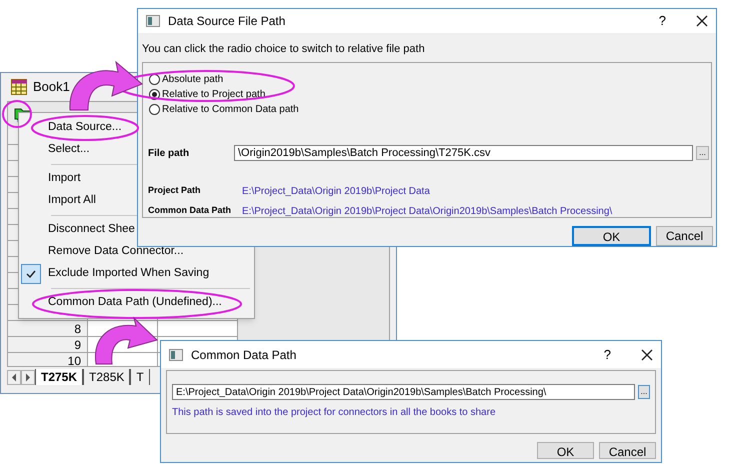 The width and height of the screenshot is (742, 464). What do you see at coordinates (154, 109) in the screenshot?
I see `radio-button` at bounding box center [154, 109].